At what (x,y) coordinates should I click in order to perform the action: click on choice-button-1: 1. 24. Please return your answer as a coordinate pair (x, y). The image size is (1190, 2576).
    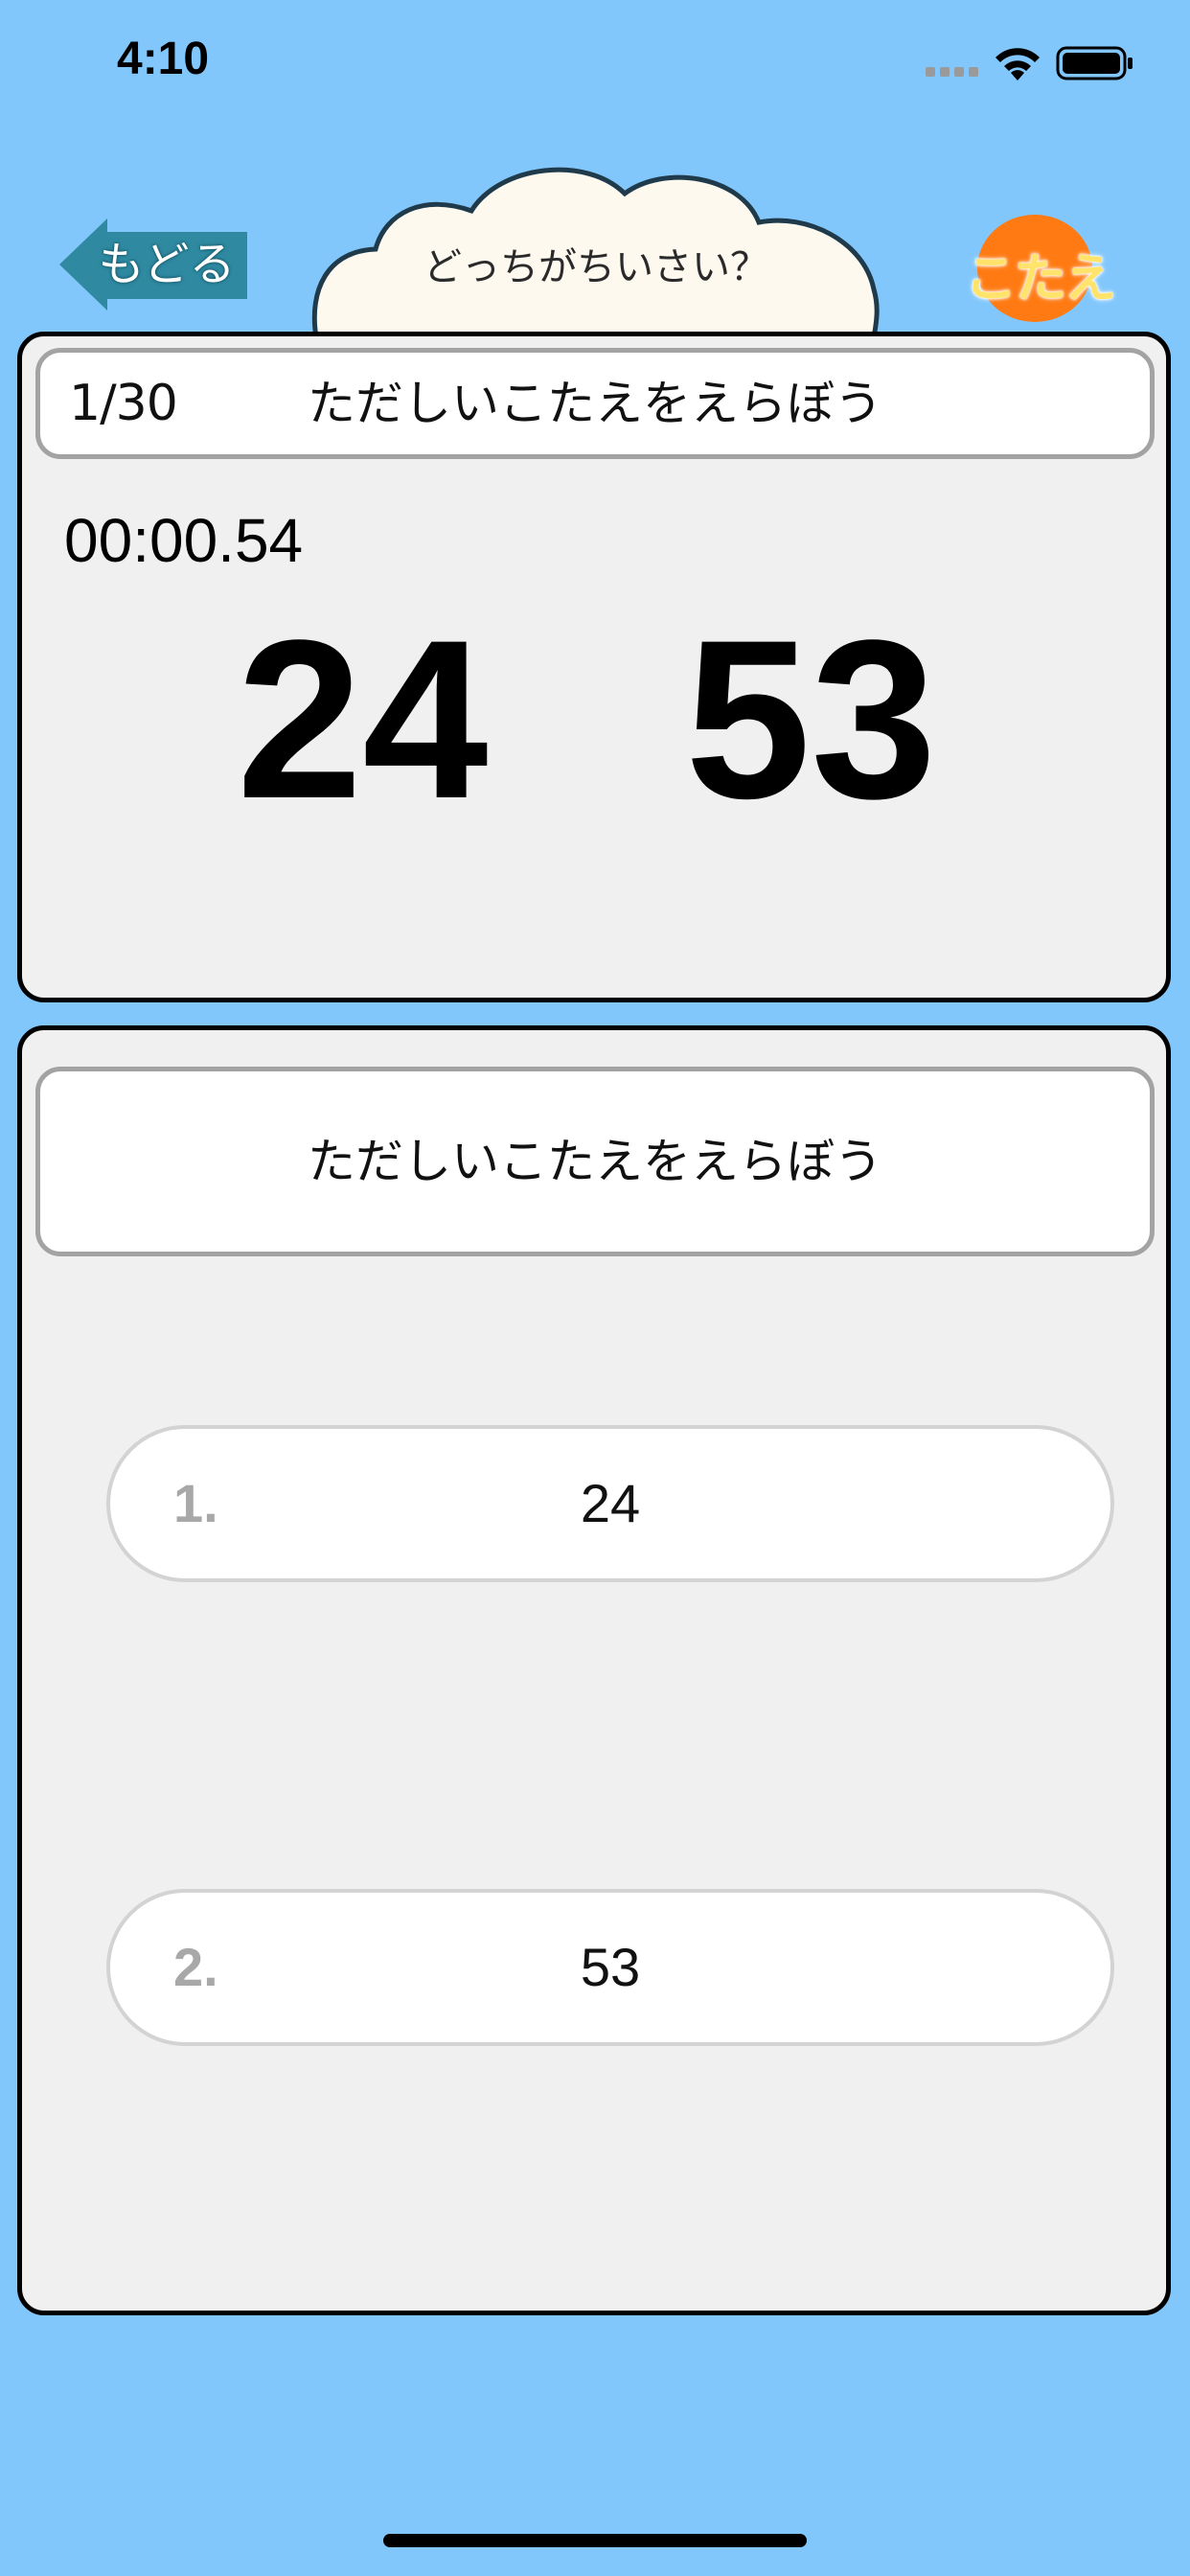
    Looking at the image, I should click on (610, 1503).